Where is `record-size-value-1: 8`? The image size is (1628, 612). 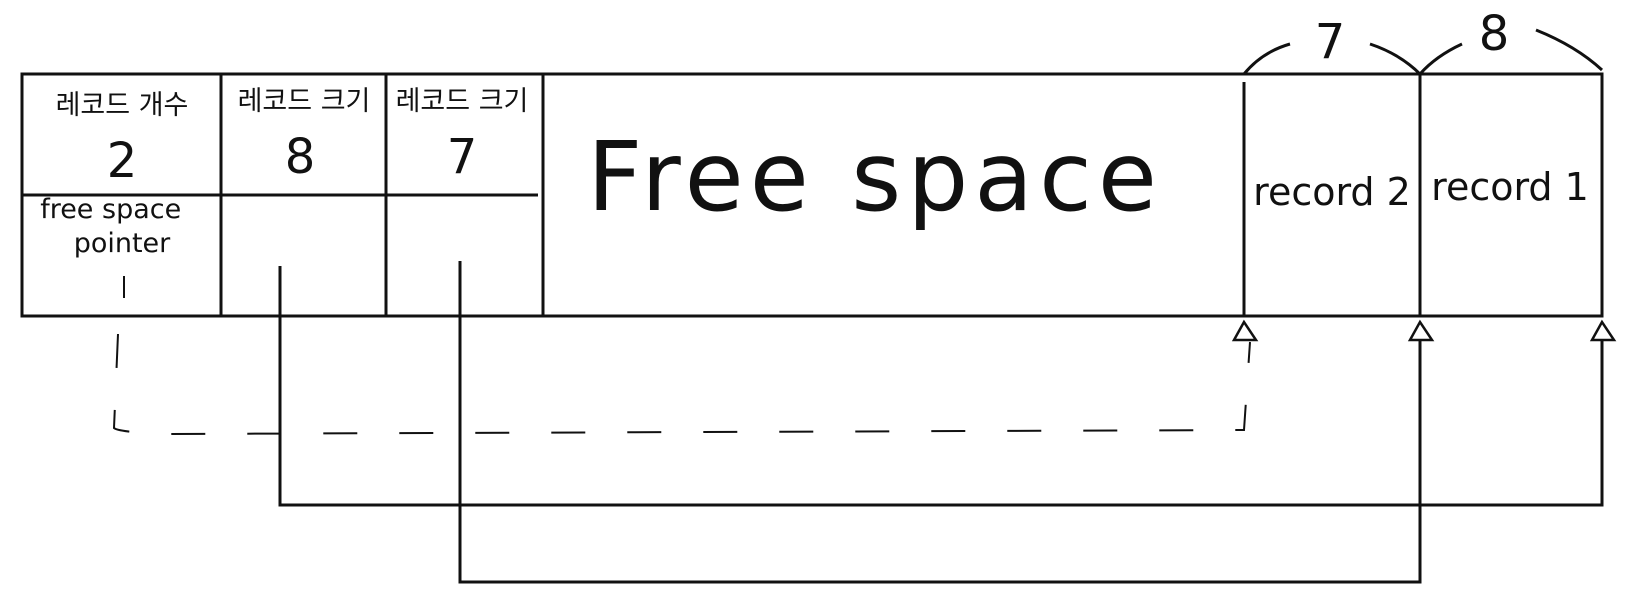 record-size-value-1: 8 is located at coordinates (300, 157).